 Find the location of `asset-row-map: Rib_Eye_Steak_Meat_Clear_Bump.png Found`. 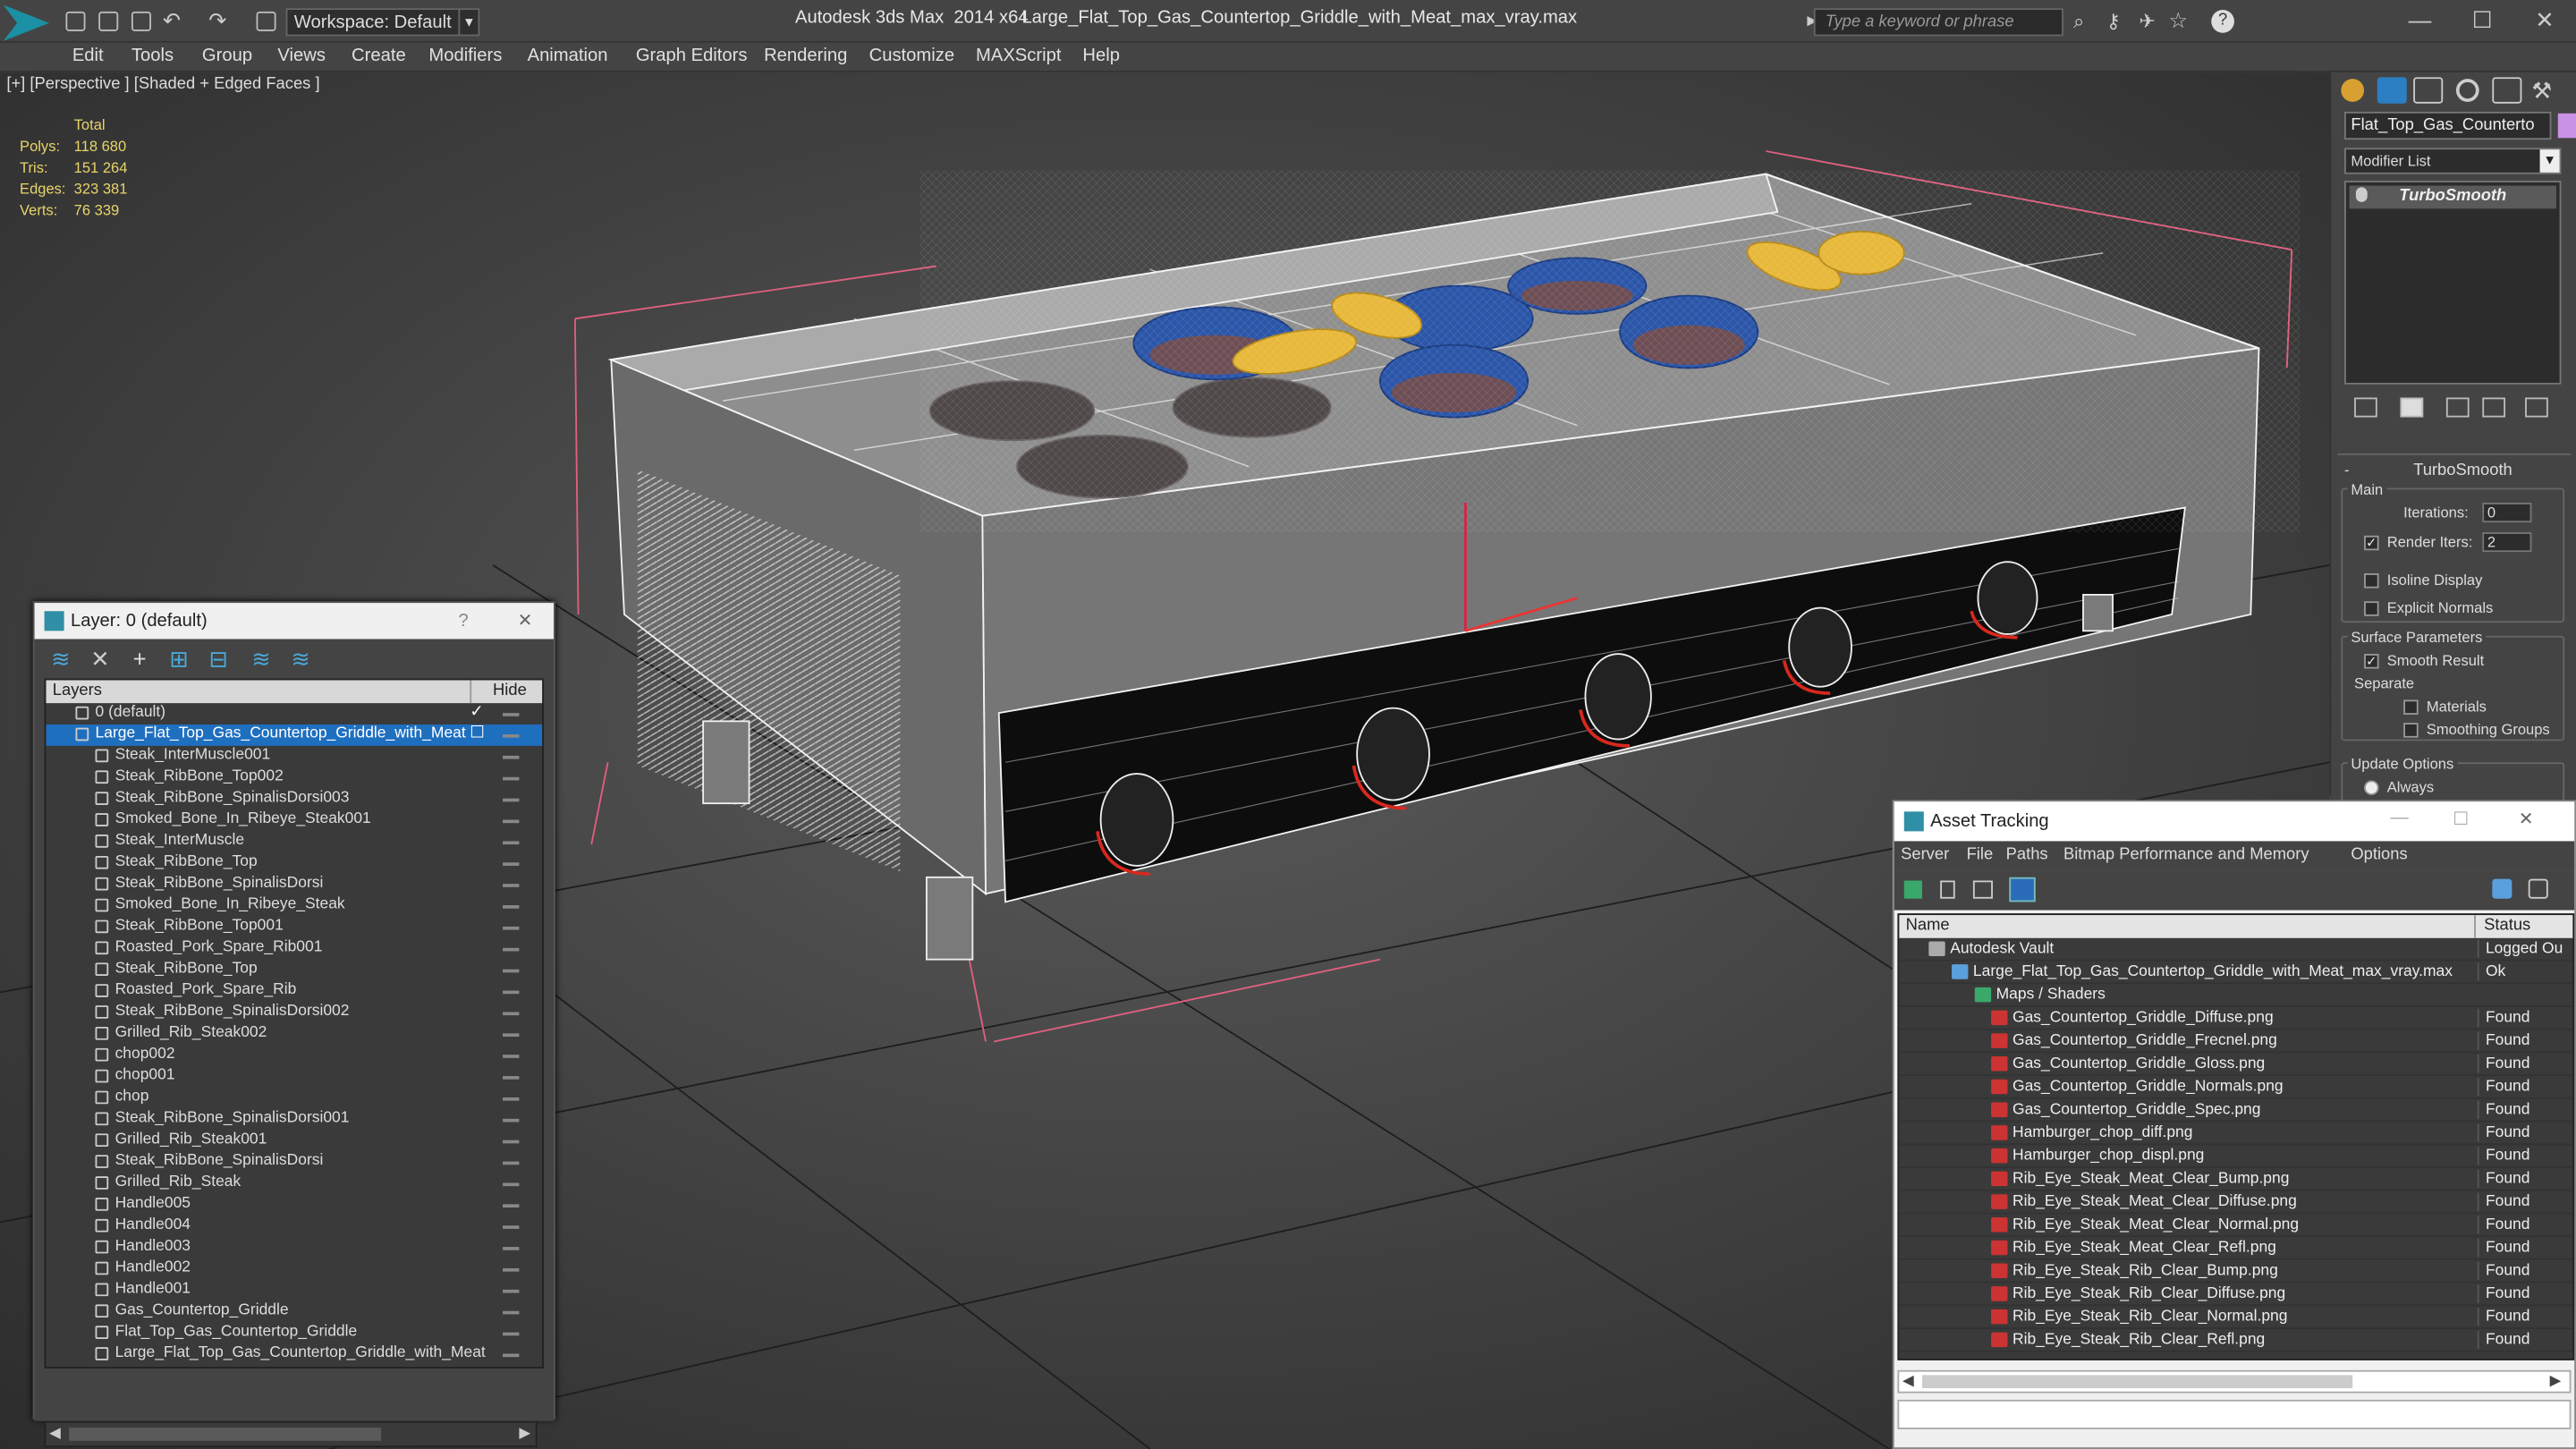

asset-row-map: Rib_Eye_Steak_Meat_Clear_Bump.png Found is located at coordinates (2236, 1179).